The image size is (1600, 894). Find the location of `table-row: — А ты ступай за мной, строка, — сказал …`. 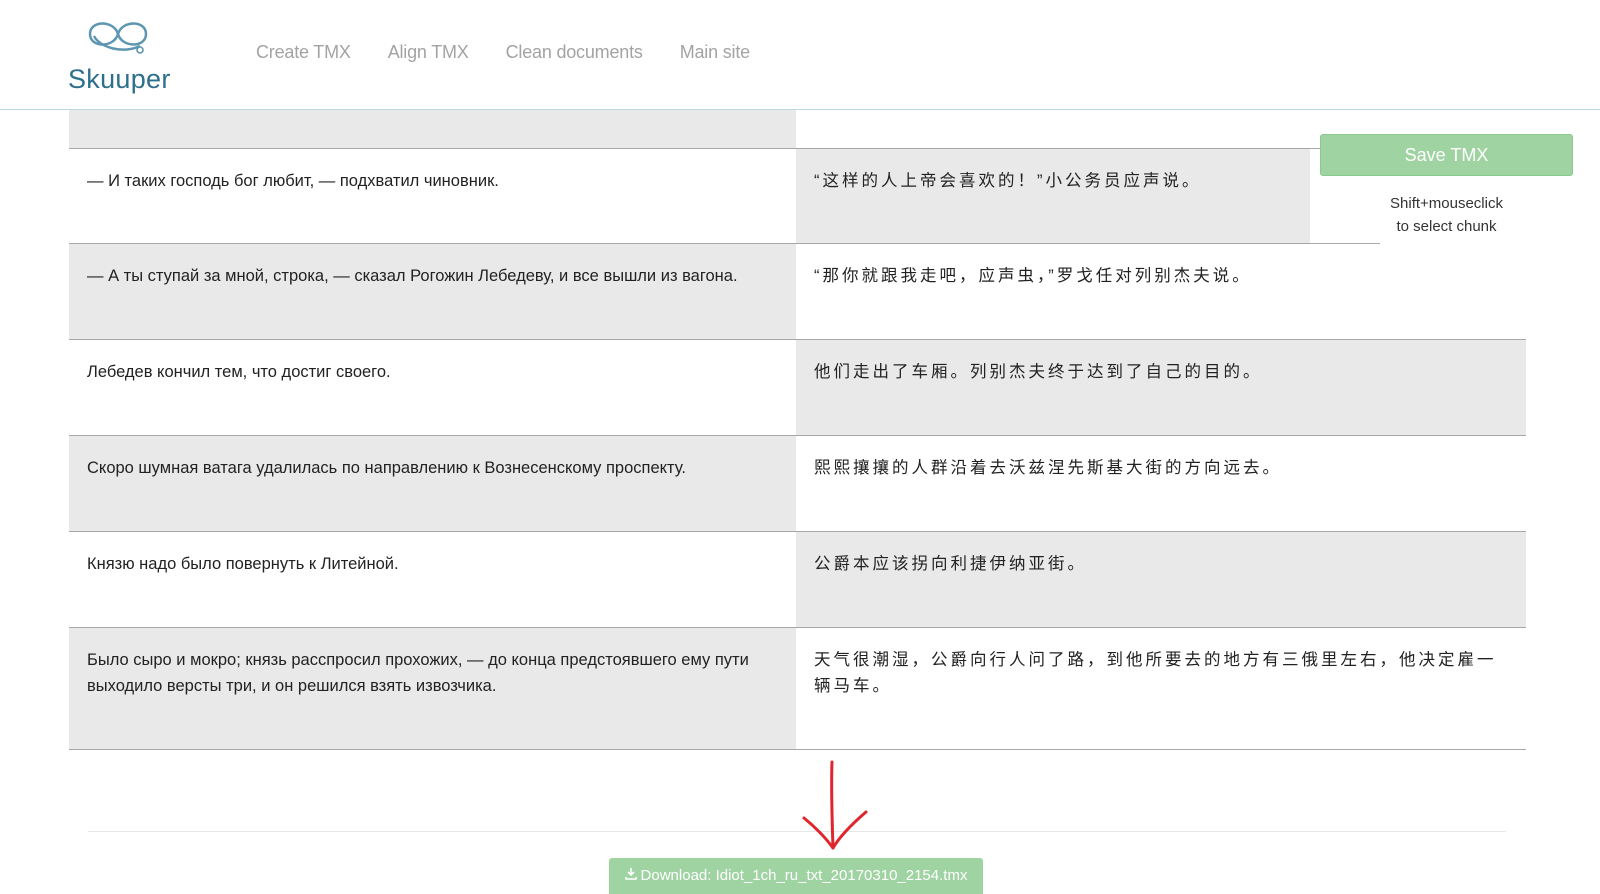

table-row: — А ты ступай за мной, строка, — сказал … is located at coordinates (797, 292).